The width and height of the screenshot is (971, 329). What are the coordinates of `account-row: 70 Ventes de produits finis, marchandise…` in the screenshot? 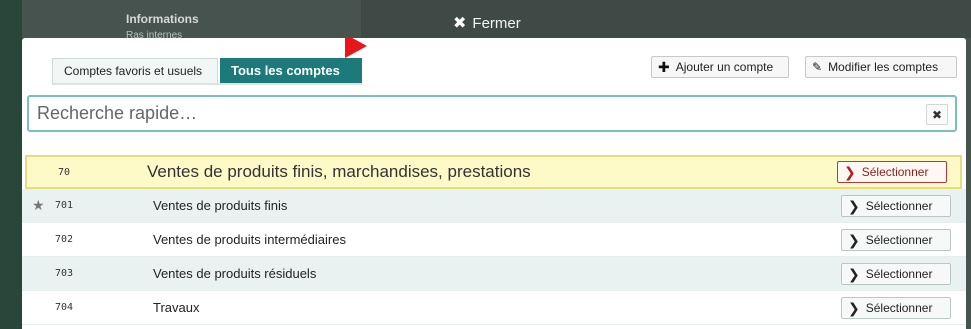 It's located at (493, 172).